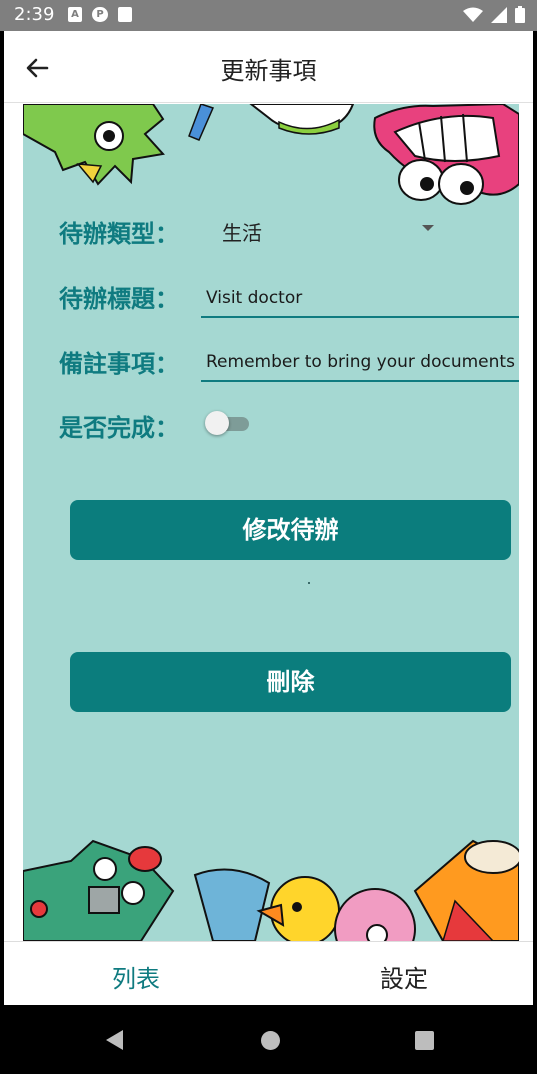 This screenshot has width=537, height=1074. Describe the element at coordinates (520, 14) in the screenshot. I see `battery-icon` at that location.